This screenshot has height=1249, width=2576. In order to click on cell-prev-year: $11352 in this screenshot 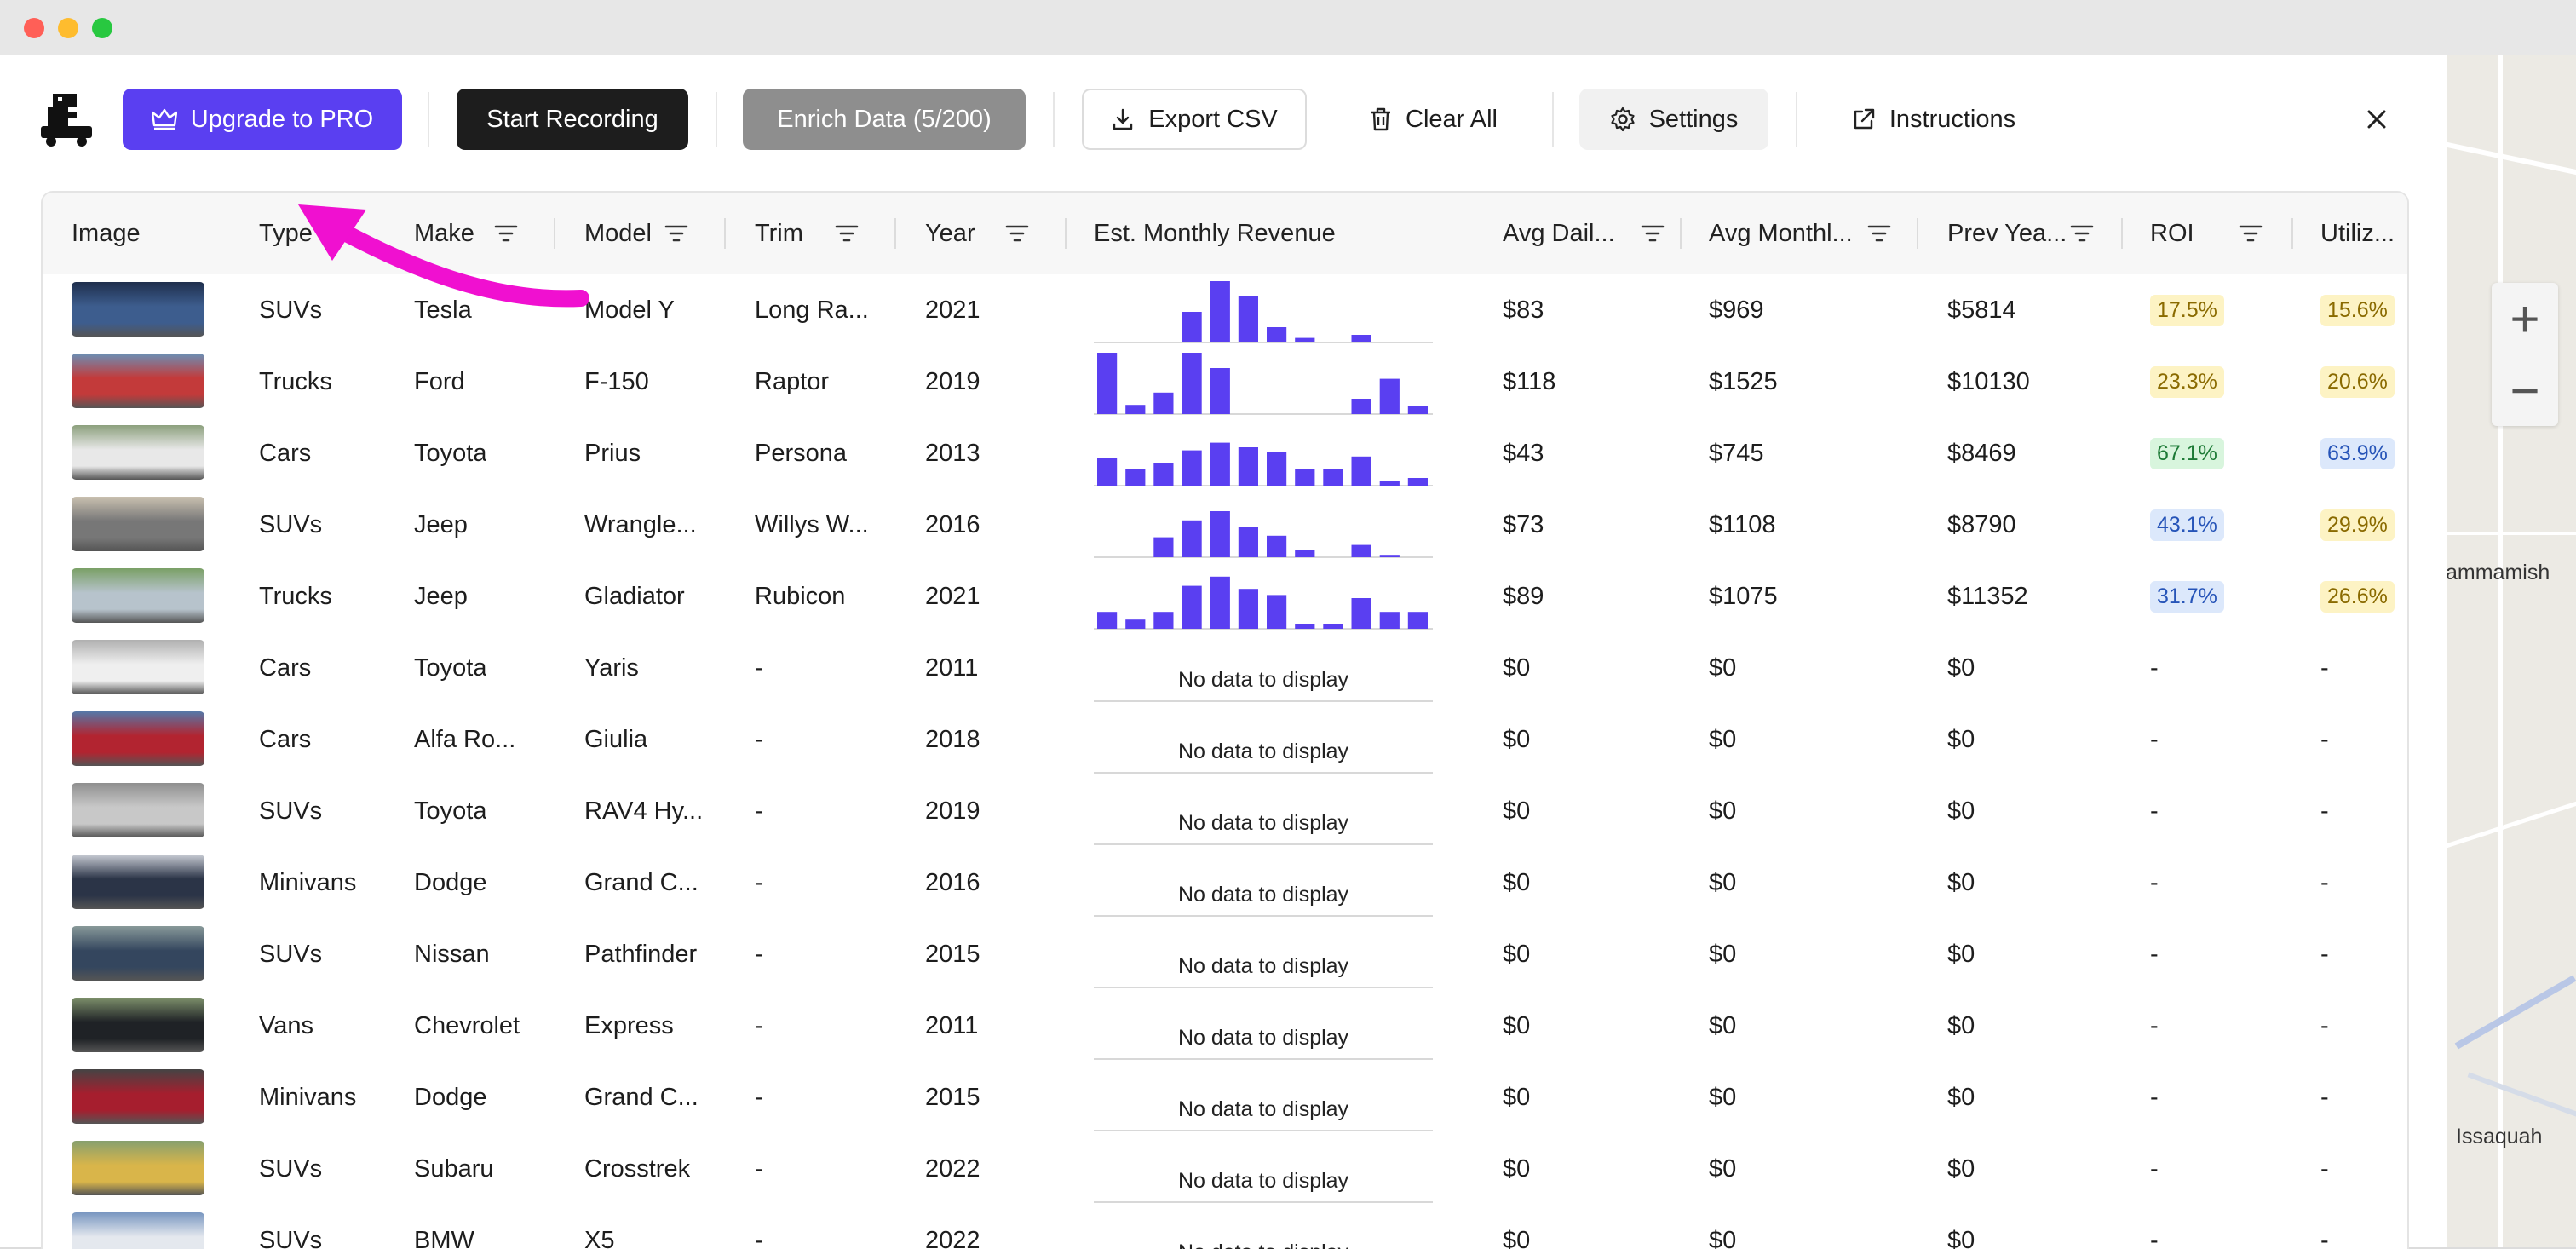, I will do `click(1987, 596)`.